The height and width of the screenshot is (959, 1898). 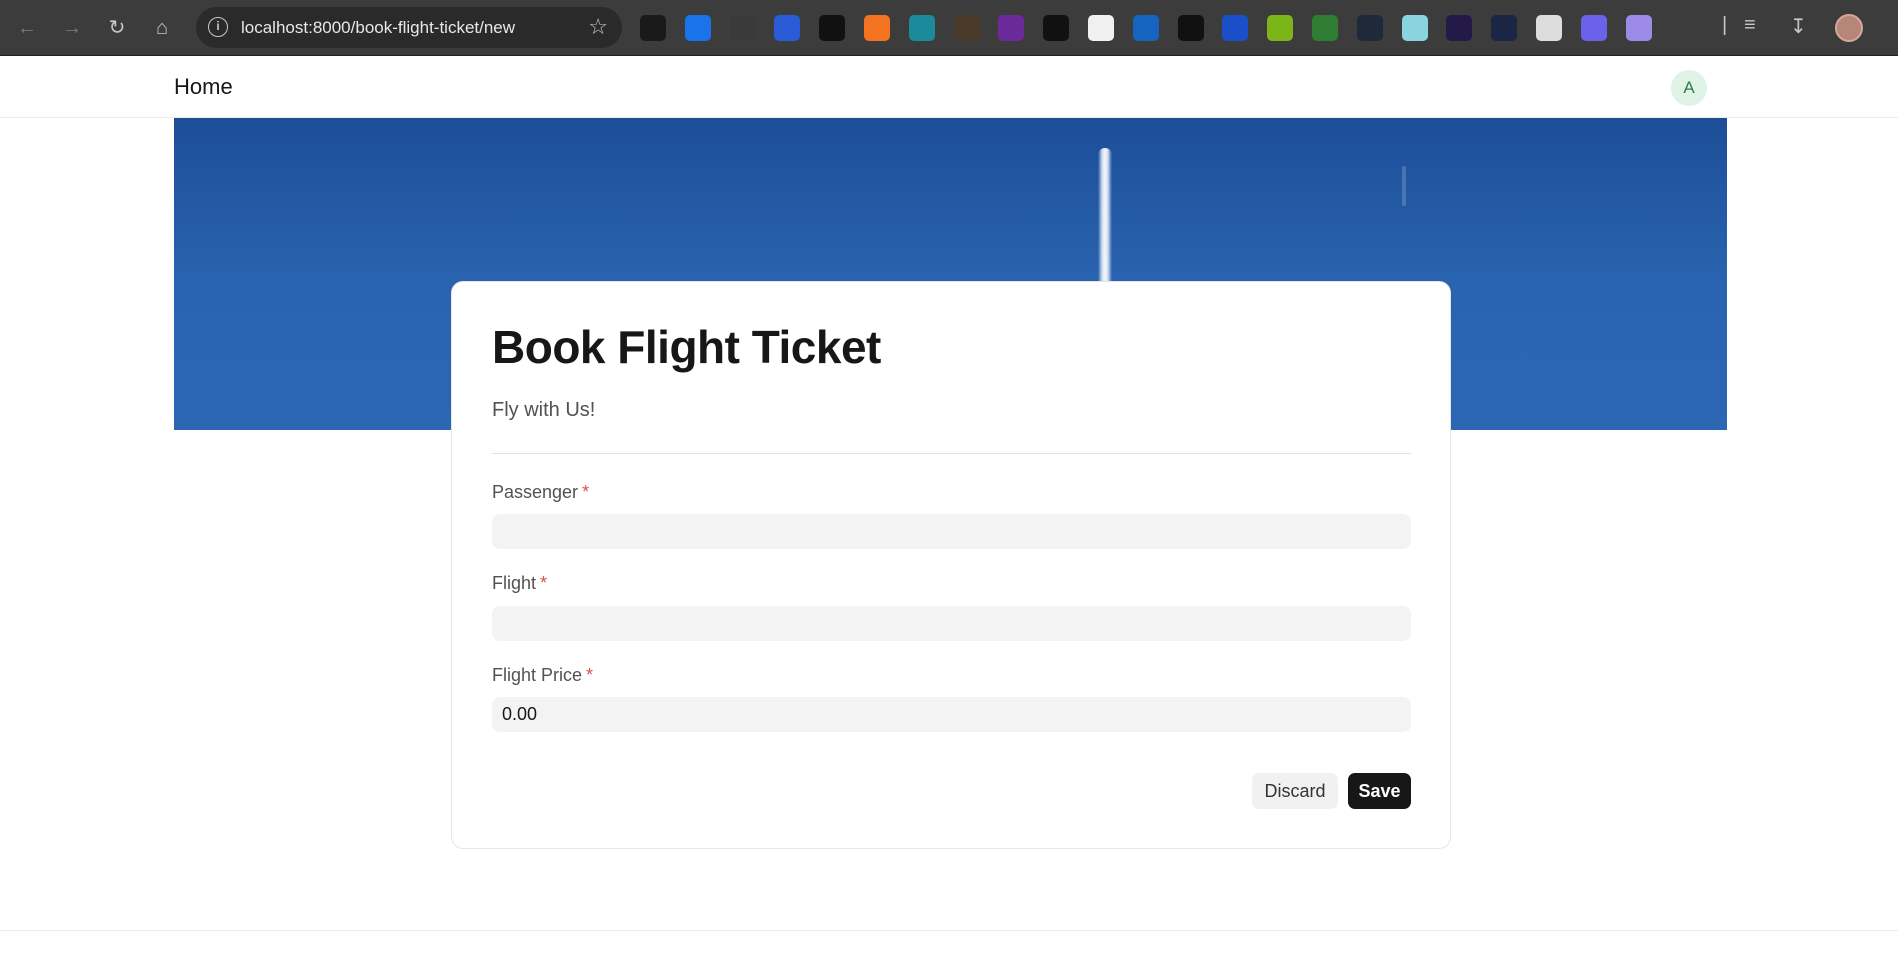 I want to click on flight-input, so click(x=951, y=623).